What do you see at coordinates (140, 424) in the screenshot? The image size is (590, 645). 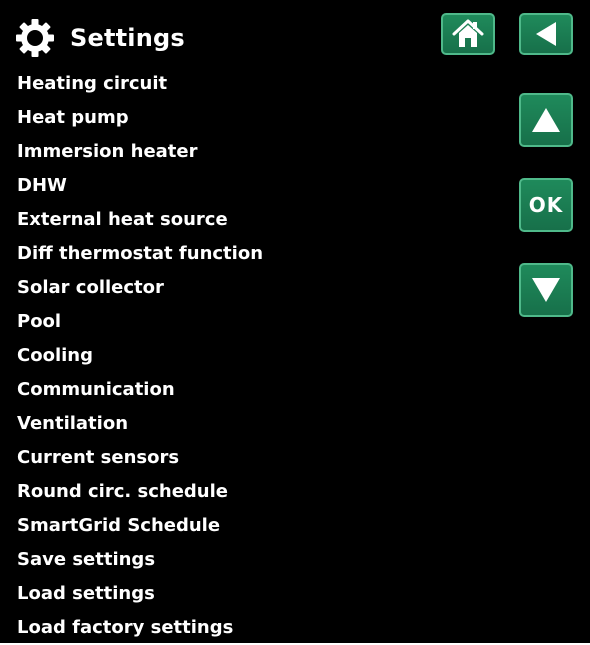 I see `menu-item-ventilation: Ventilation` at bounding box center [140, 424].